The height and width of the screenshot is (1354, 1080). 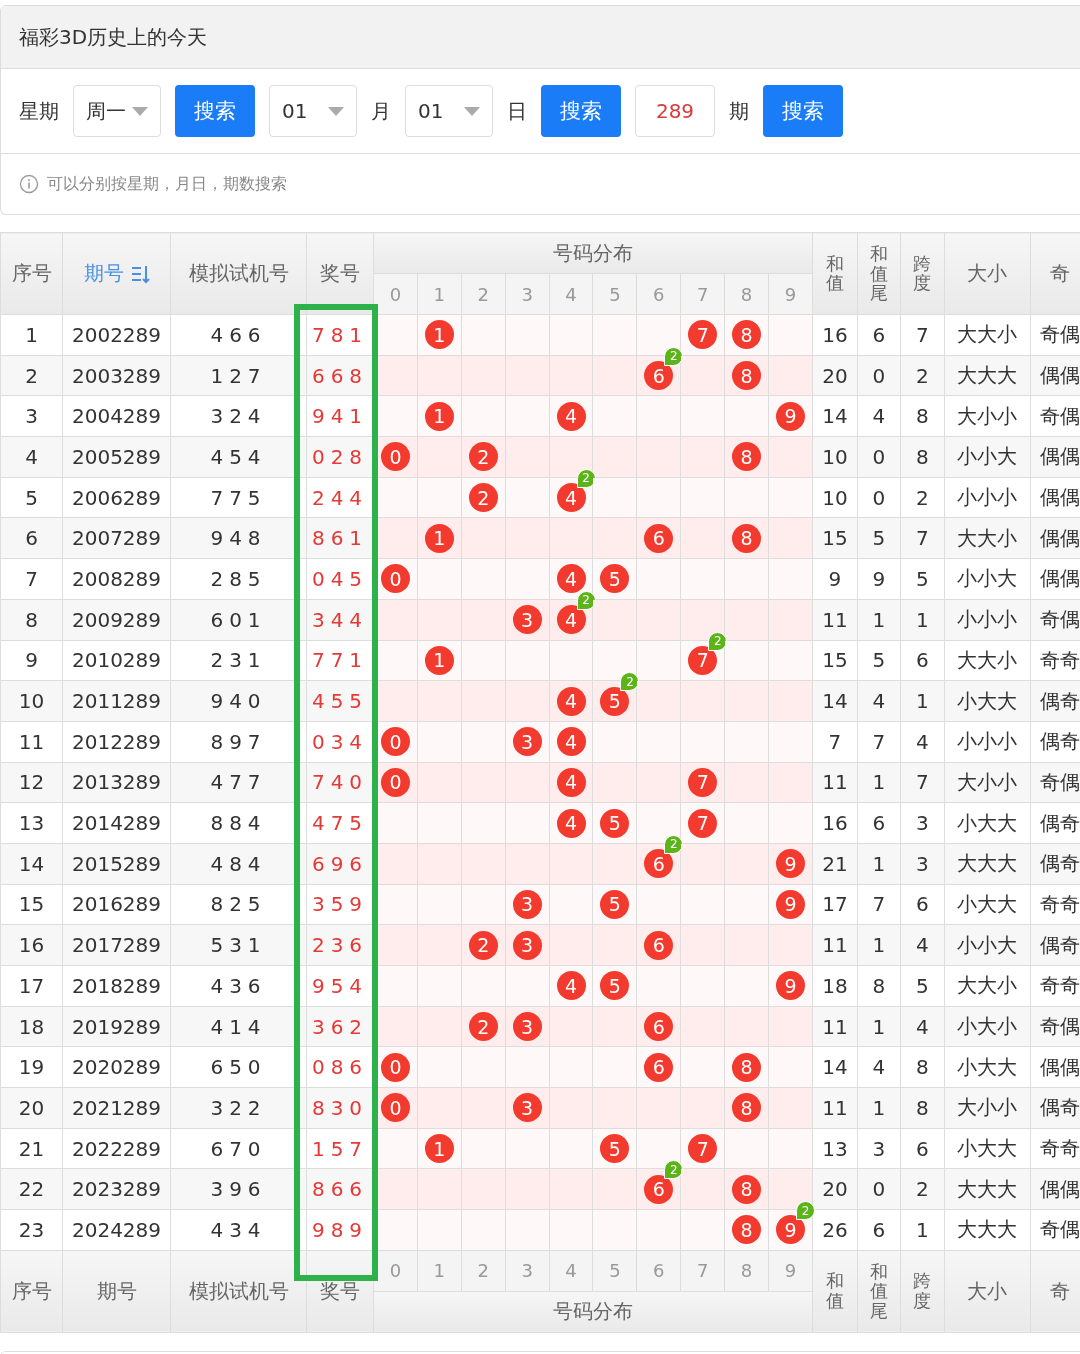 I want to click on number-ball: 6, so click(x=659, y=538).